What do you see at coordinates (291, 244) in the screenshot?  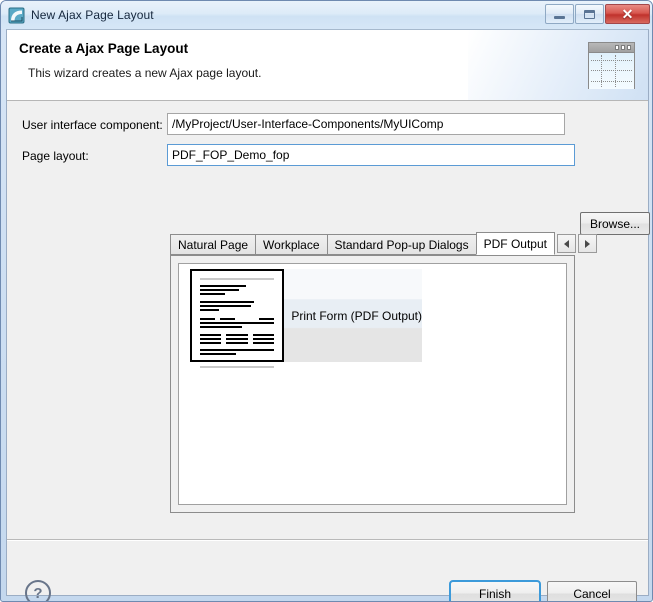 I see `tab-workplace: Workplace` at bounding box center [291, 244].